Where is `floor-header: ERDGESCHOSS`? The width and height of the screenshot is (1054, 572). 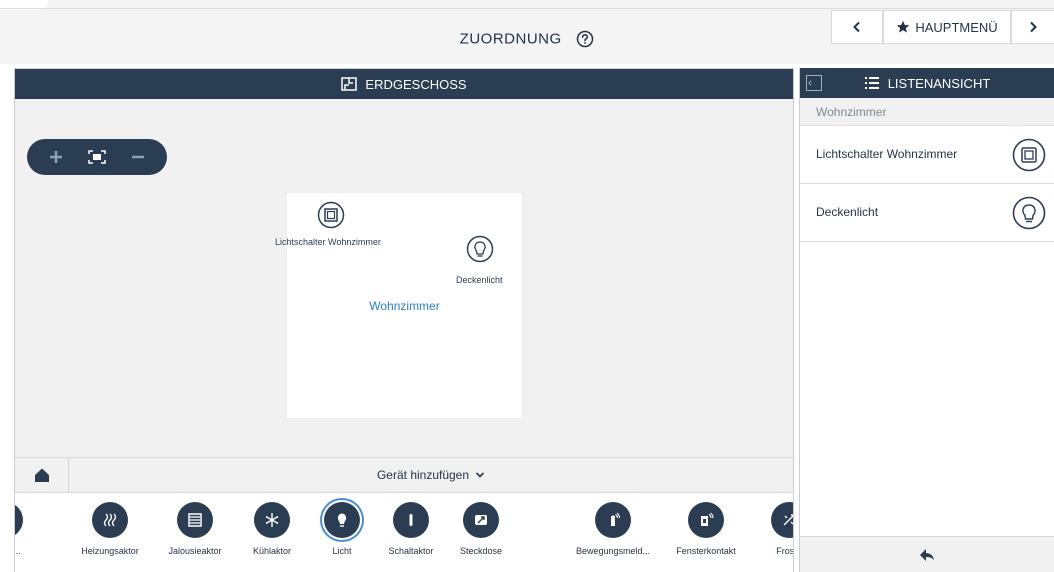 floor-header: ERDGESCHOSS is located at coordinates (404, 84).